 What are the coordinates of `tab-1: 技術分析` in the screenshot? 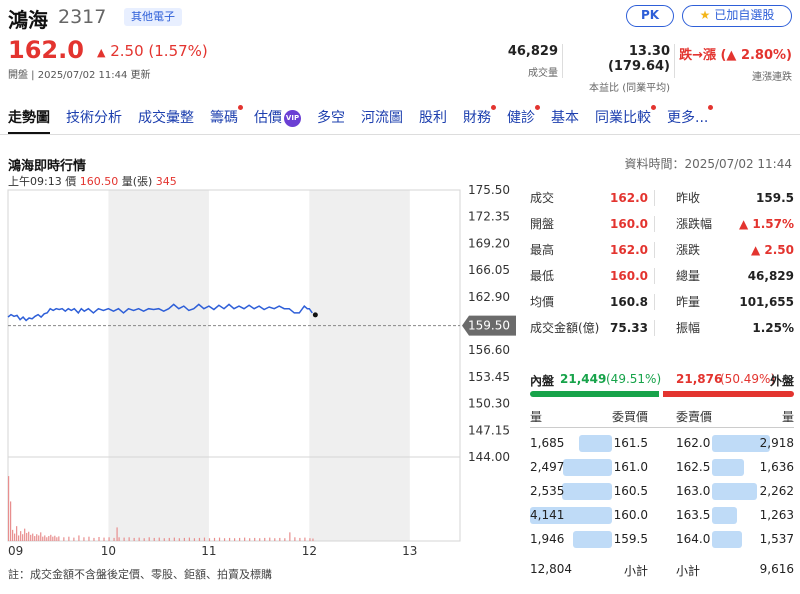 It's located at (94, 119).